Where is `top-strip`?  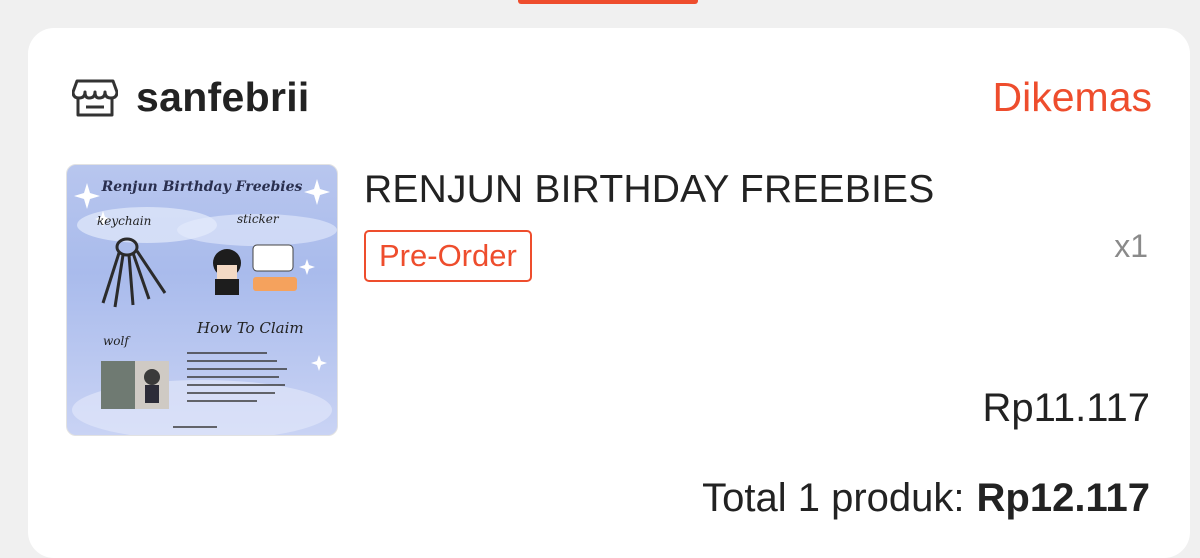 top-strip is located at coordinates (600, 15).